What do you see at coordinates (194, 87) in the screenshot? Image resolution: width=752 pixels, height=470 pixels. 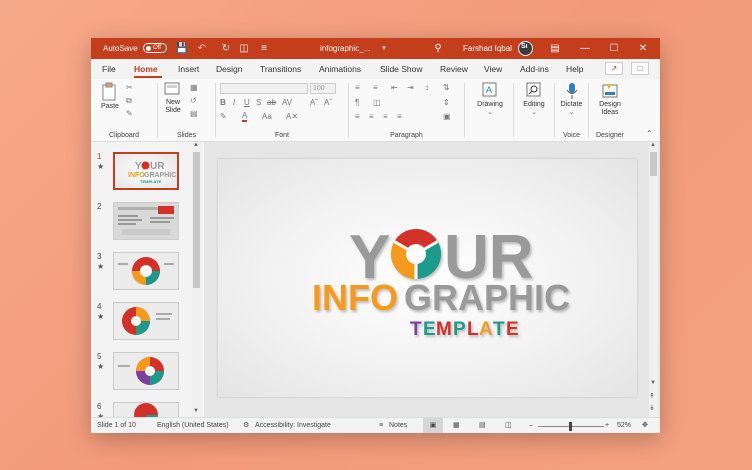 I see `layout-icon: ▦` at bounding box center [194, 87].